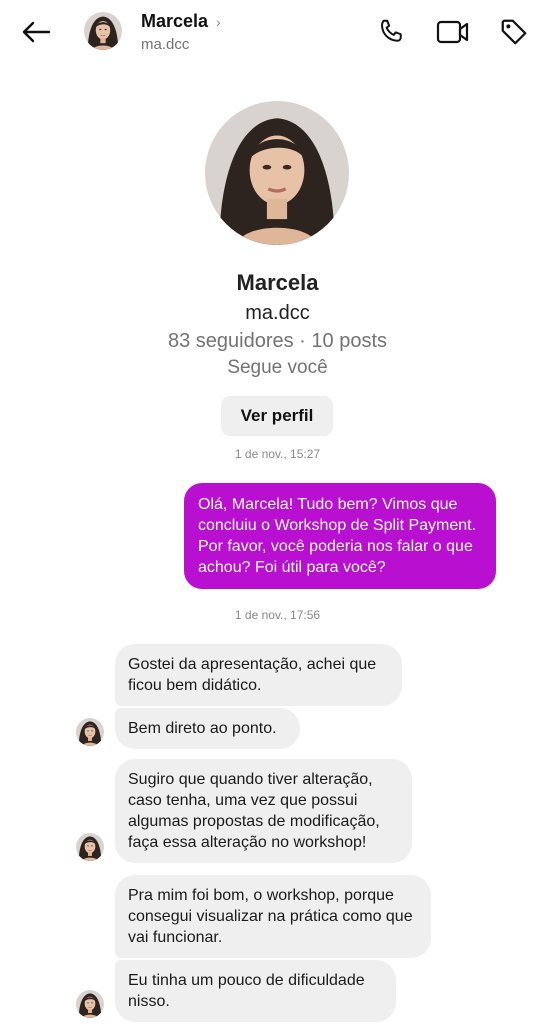 The height and width of the screenshot is (1024, 555). Describe the element at coordinates (165, 44) in the screenshot. I see `header-username: ma.dcc` at that location.